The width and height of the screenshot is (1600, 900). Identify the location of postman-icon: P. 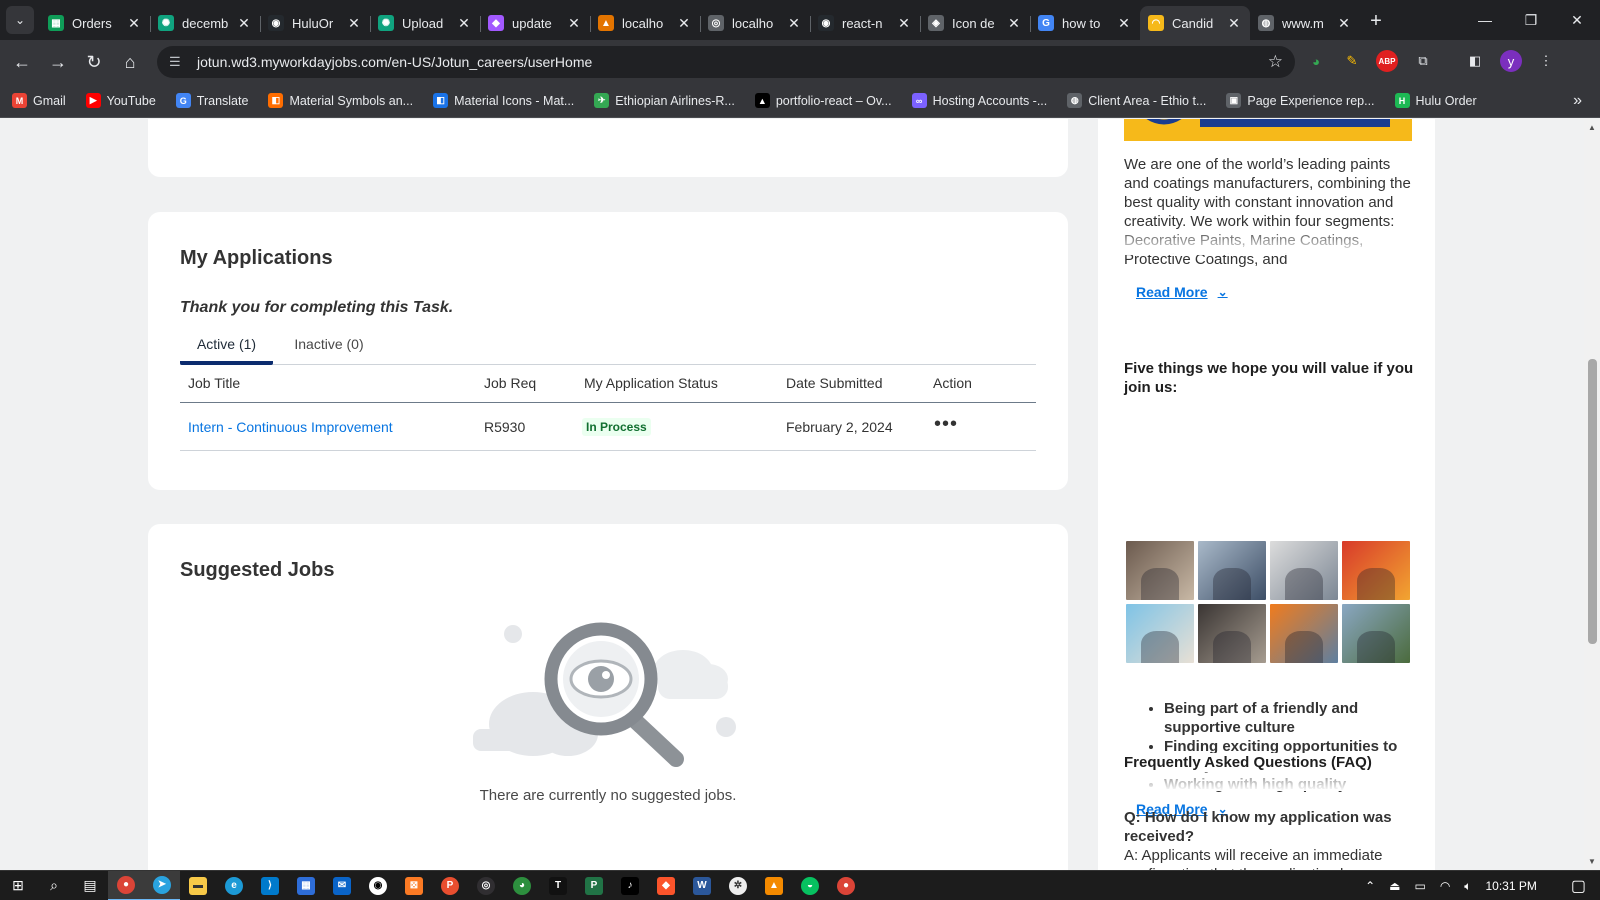
(450, 885).